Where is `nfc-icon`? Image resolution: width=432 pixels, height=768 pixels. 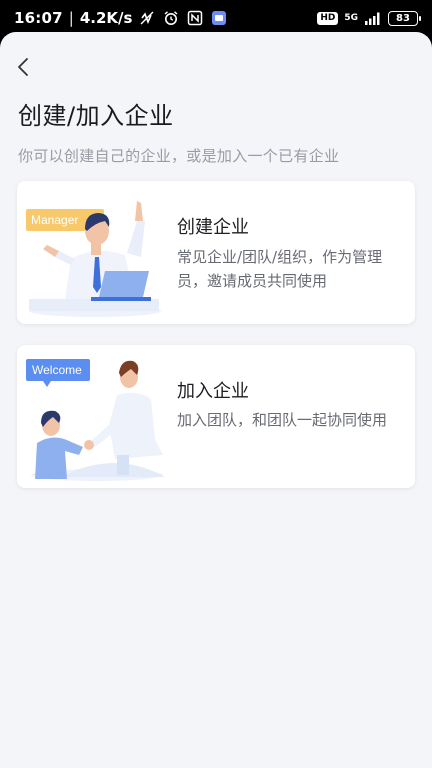
nfc-icon is located at coordinates (195, 18).